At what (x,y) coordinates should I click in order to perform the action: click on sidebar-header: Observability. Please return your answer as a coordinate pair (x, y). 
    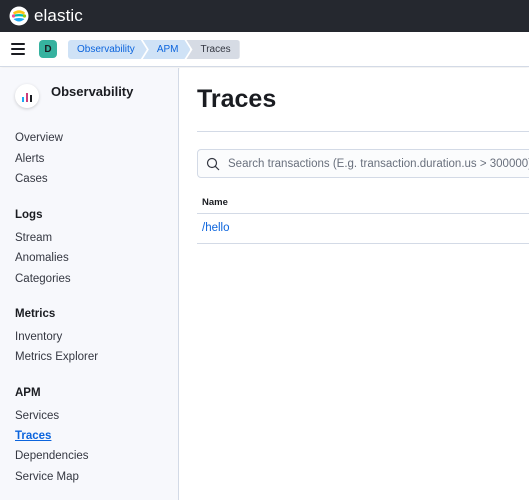
    Looking at the image, I should click on (74, 96).